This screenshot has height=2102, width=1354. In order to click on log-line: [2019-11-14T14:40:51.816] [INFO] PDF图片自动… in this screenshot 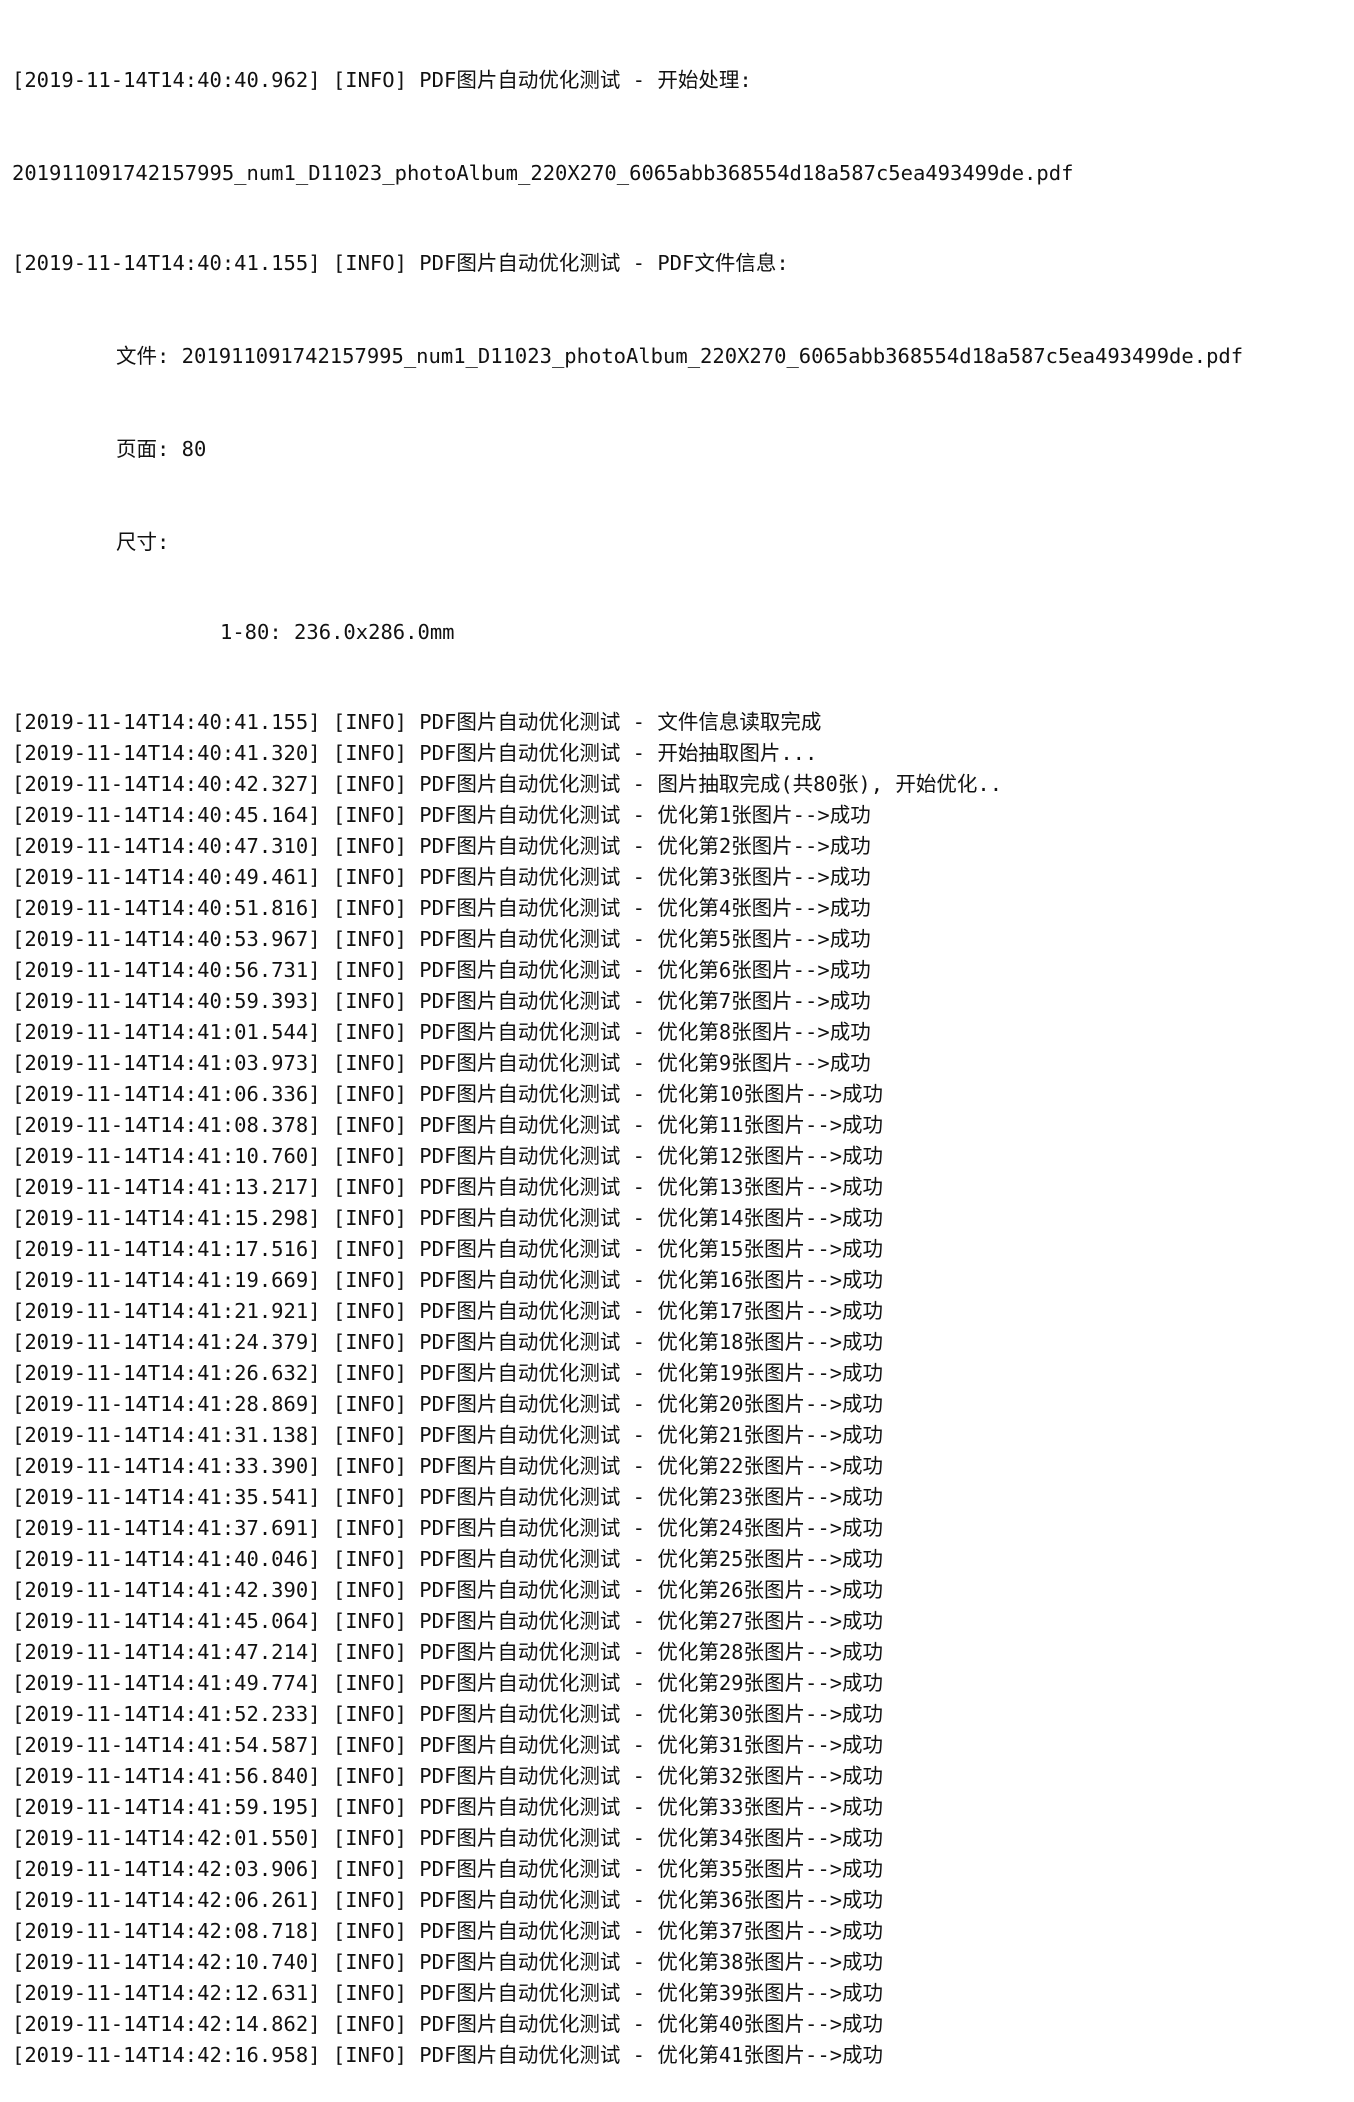, I will do `click(441, 908)`.